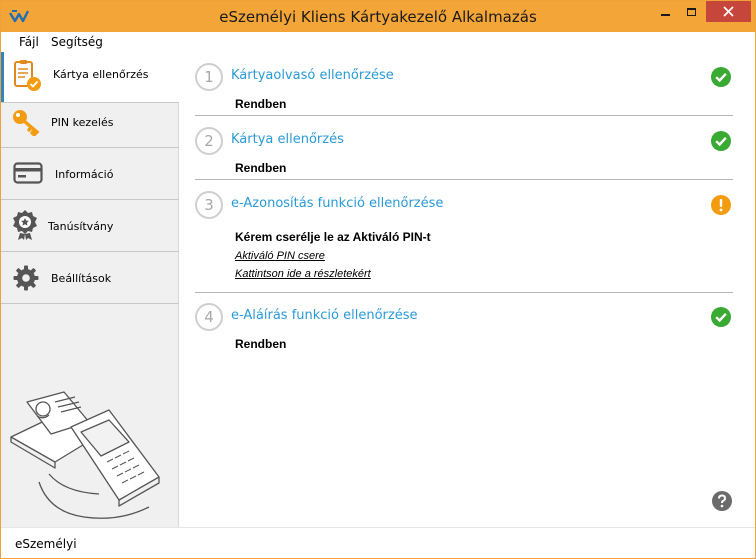  Describe the element at coordinates (337, 203) in the screenshot. I see `step-title: e-Azonosítás funkció ellenőrzése` at that location.